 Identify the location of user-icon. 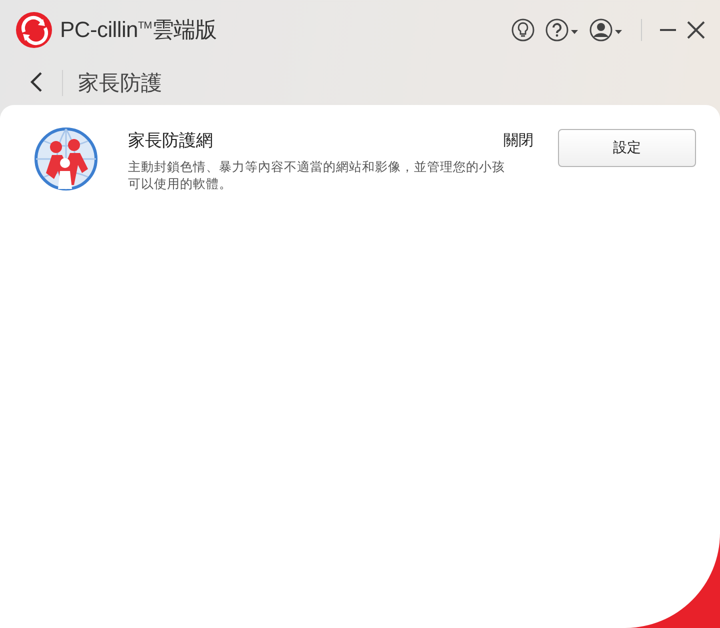
(606, 30).